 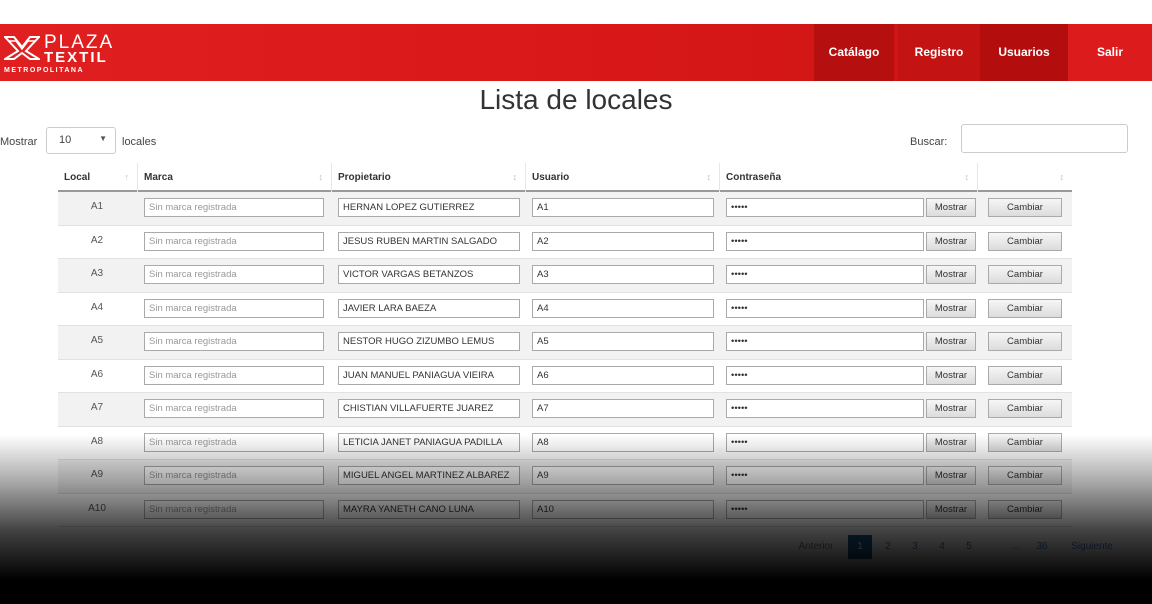 I want to click on cell-local: A2, so click(x=97, y=240).